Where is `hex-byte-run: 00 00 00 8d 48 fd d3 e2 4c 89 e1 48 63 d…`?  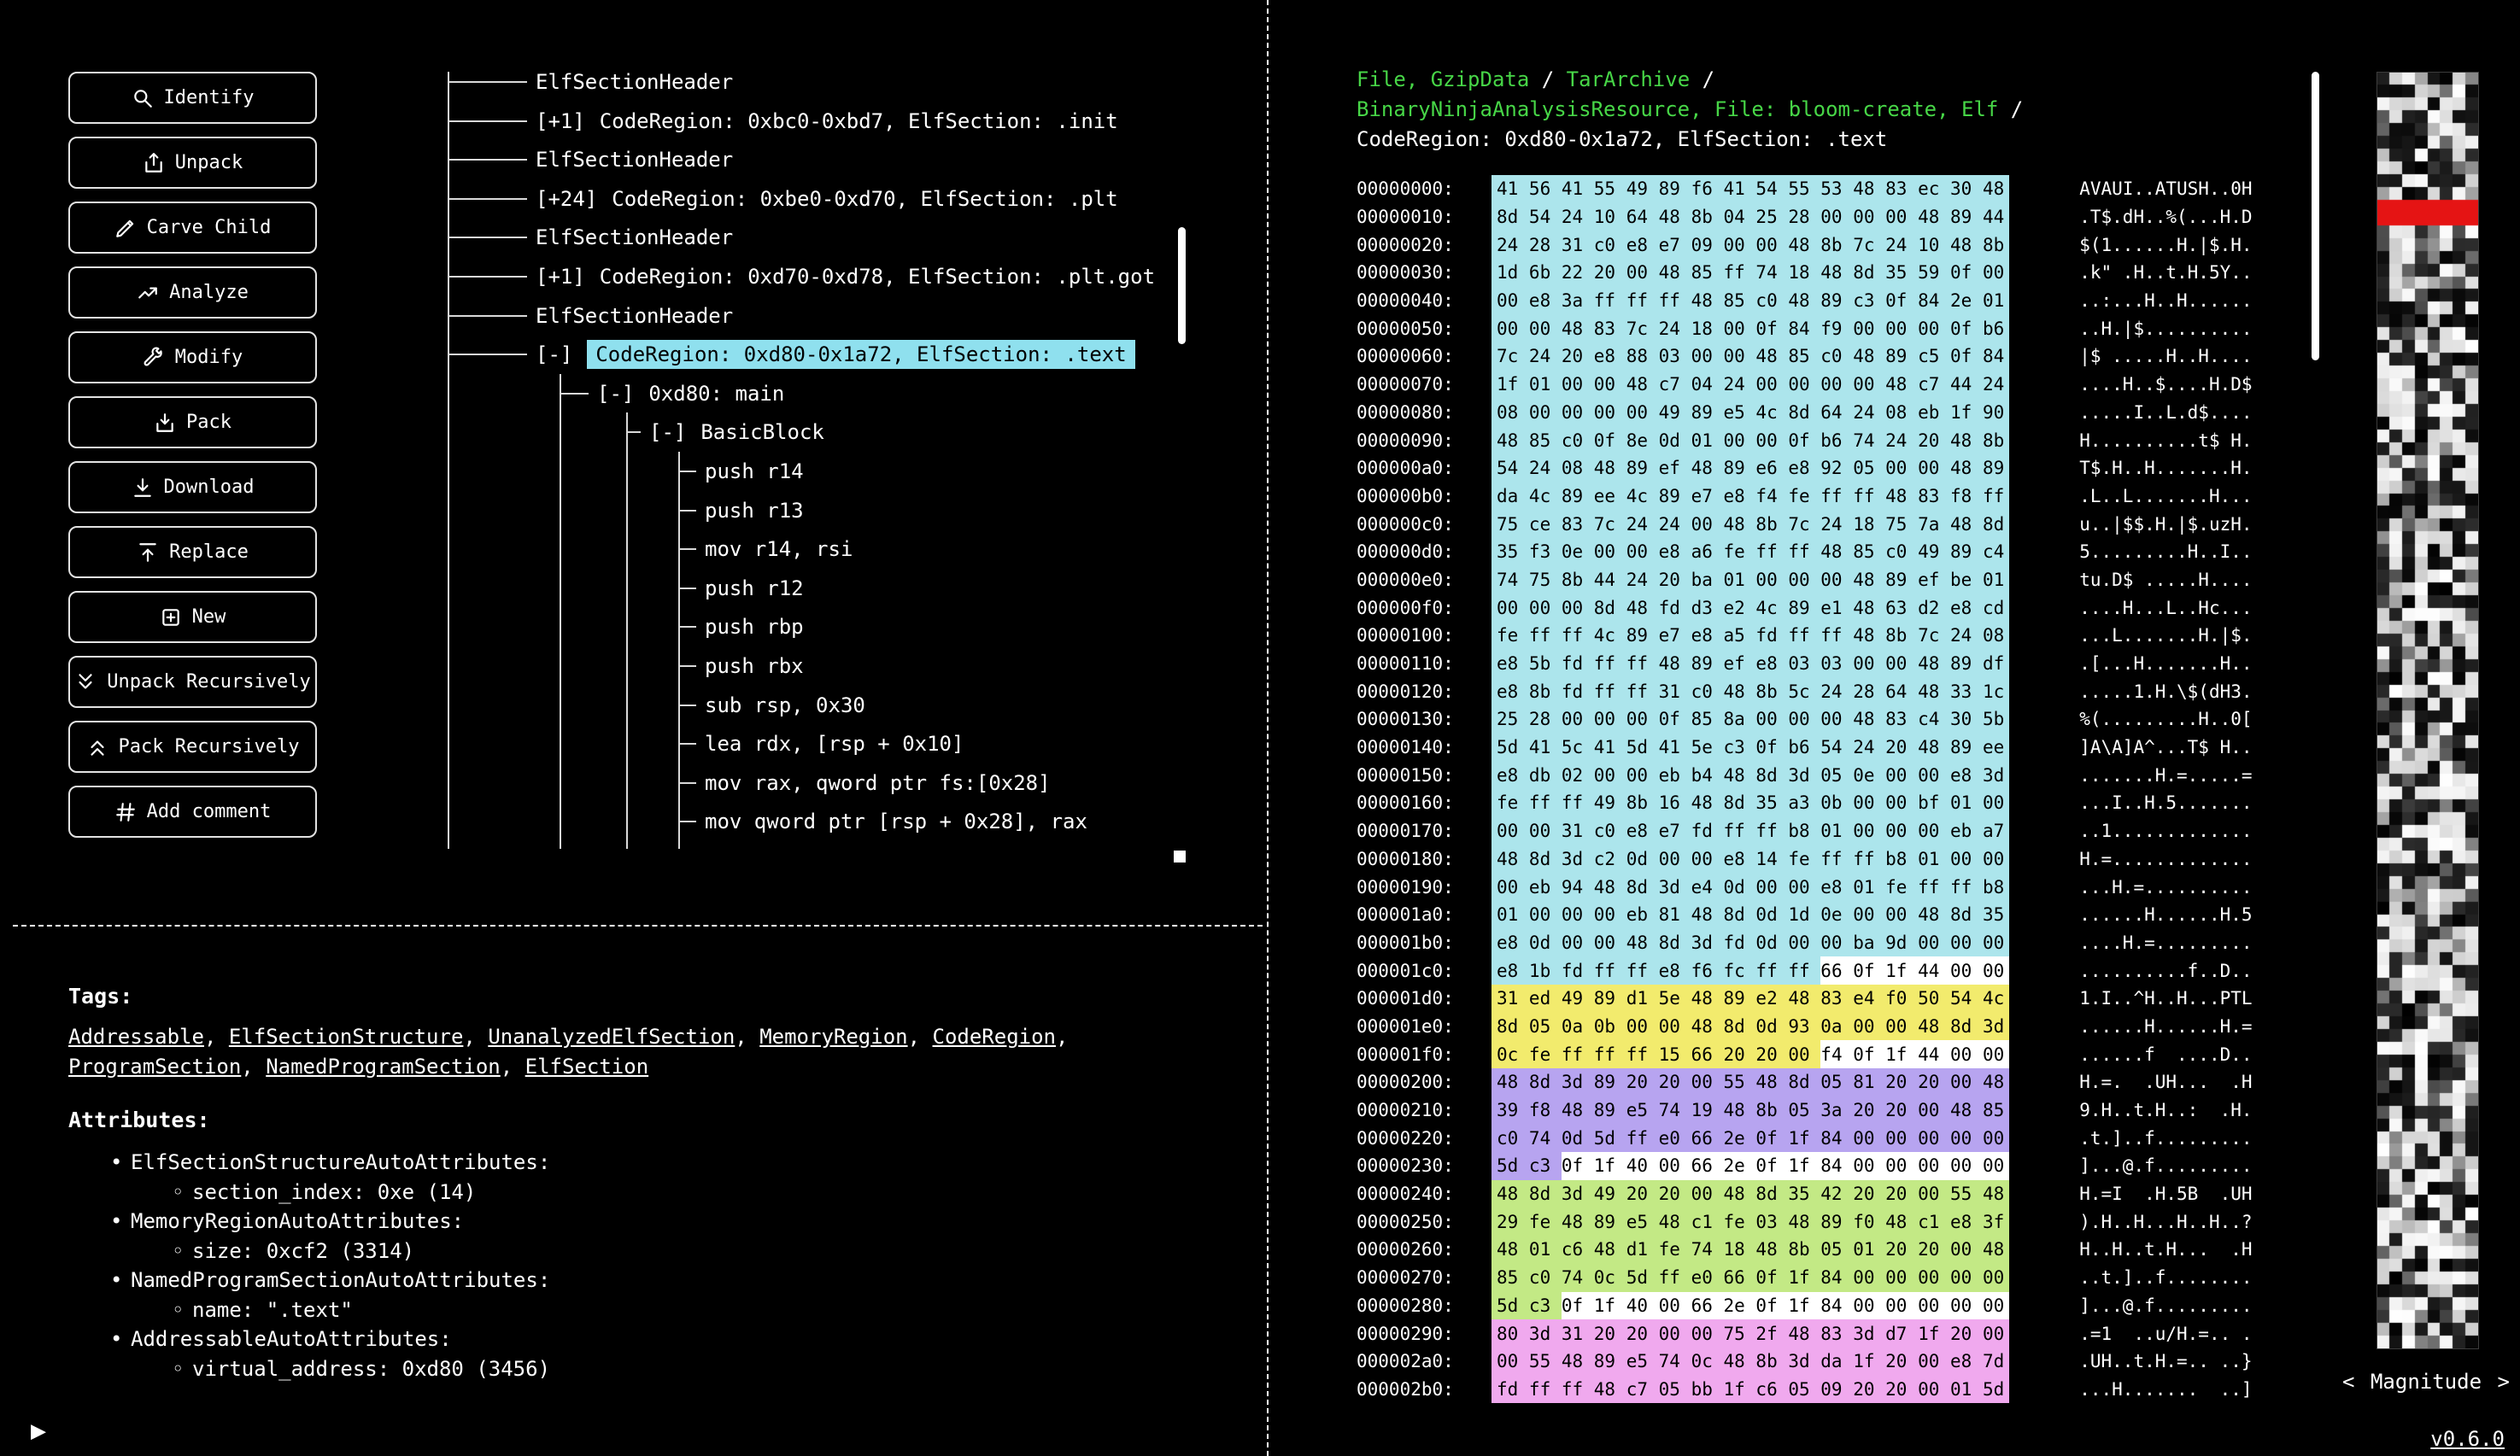 hex-byte-run: 00 00 00 8d 48 fd d3 e2 4c 89 e1 48 63 d… is located at coordinates (1751, 608).